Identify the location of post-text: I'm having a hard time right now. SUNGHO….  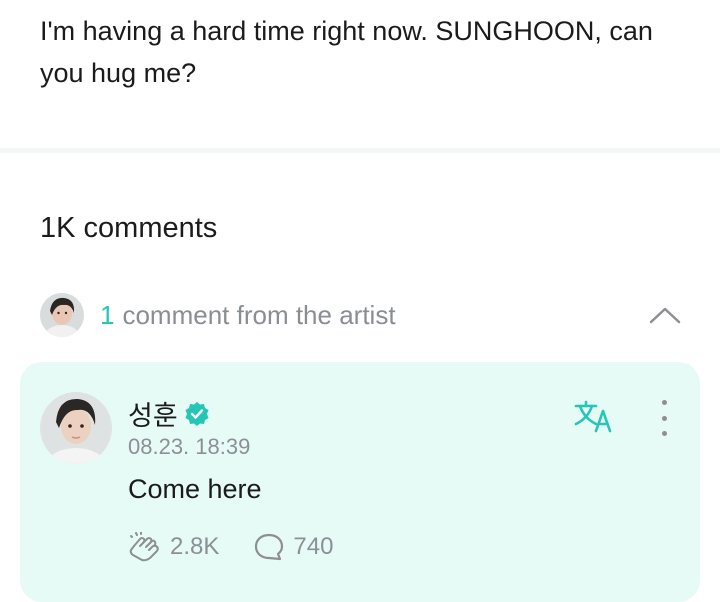
(346, 52).